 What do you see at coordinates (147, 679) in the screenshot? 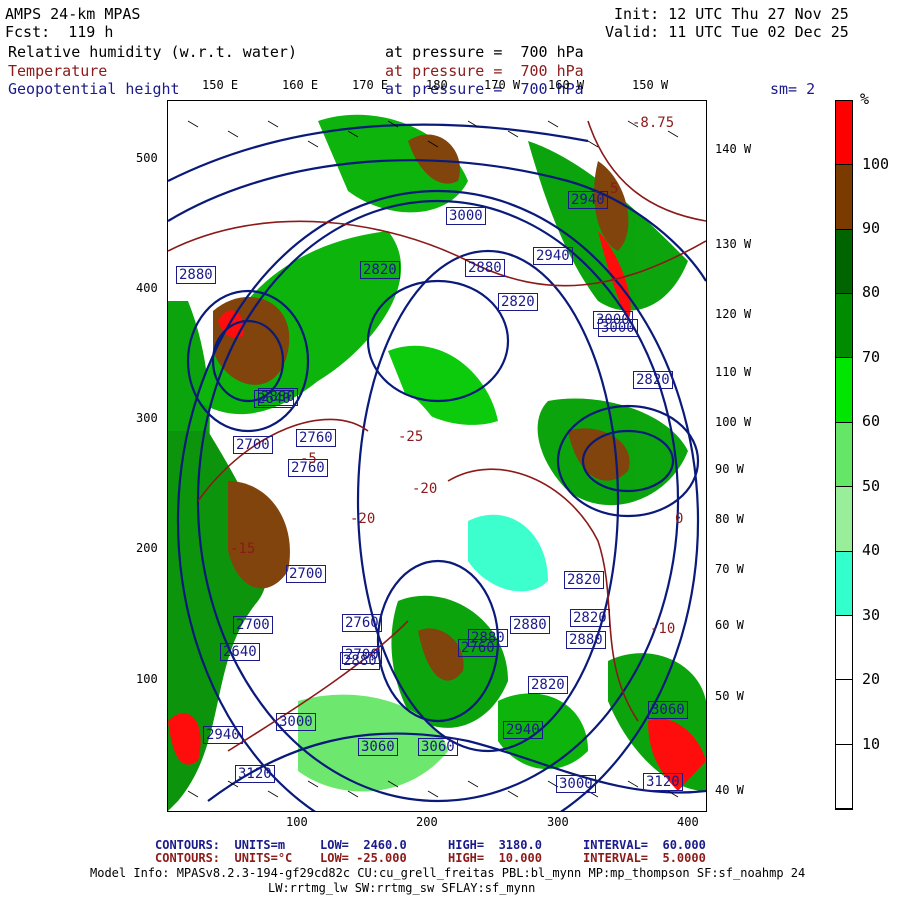
I see `left-grid-label: 100` at bounding box center [147, 679].